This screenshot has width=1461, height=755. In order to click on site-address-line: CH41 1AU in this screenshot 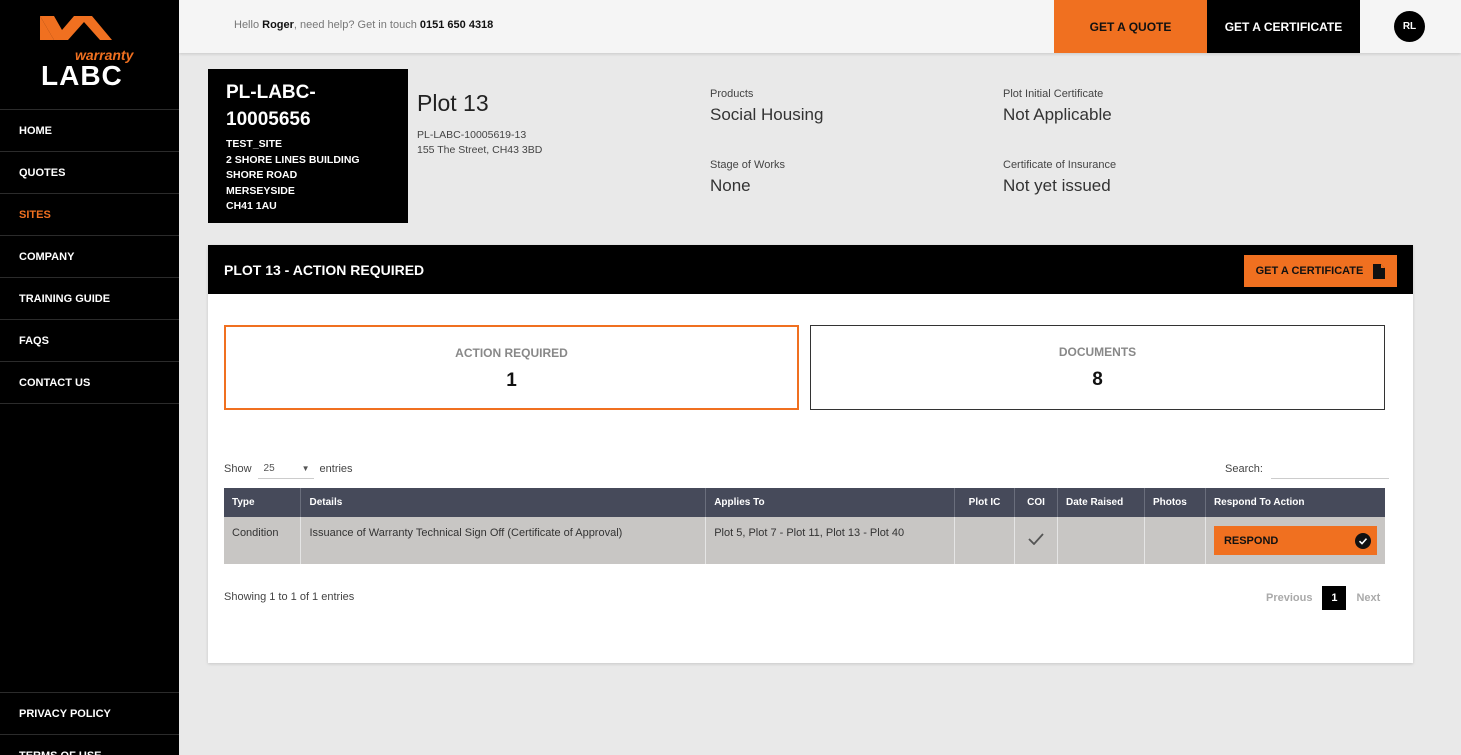, I will do `click(251, 206)`.